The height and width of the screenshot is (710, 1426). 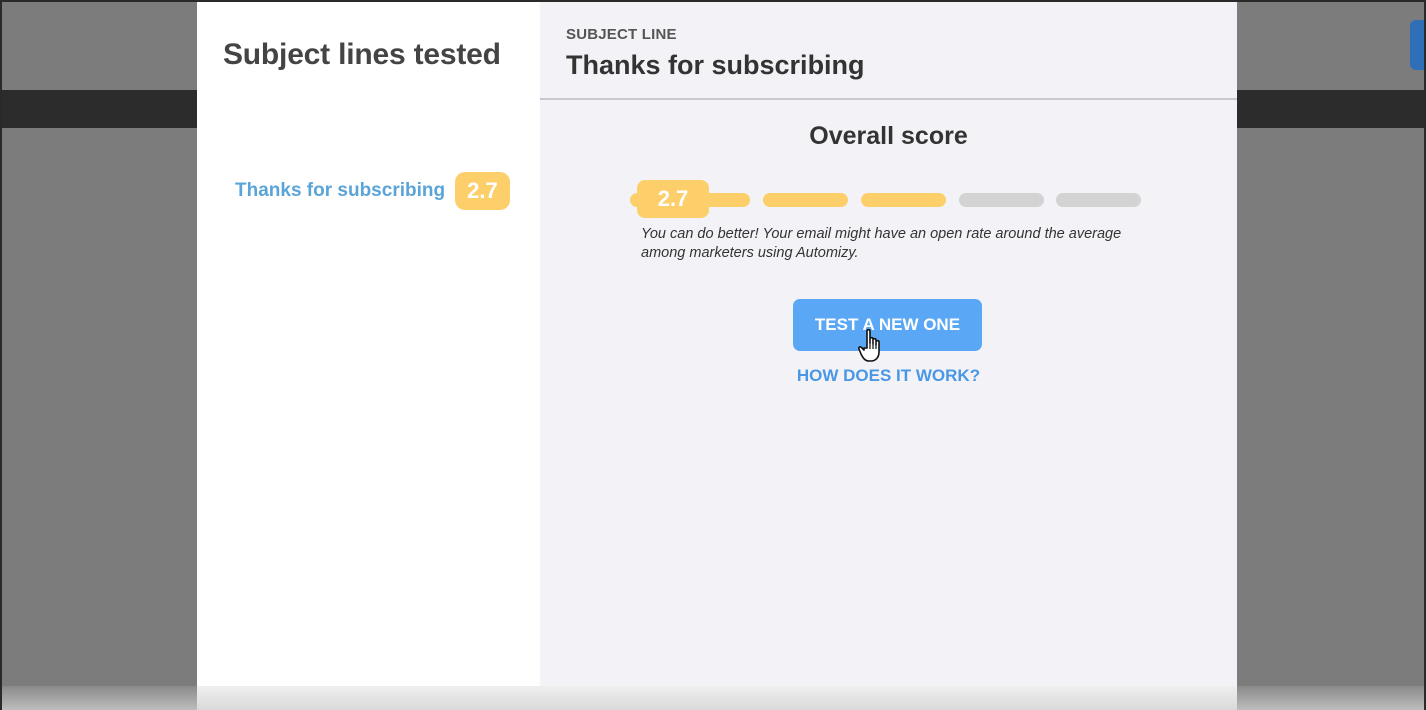 I want to click on score-meter: 2.7, so click(x=890, y=200).